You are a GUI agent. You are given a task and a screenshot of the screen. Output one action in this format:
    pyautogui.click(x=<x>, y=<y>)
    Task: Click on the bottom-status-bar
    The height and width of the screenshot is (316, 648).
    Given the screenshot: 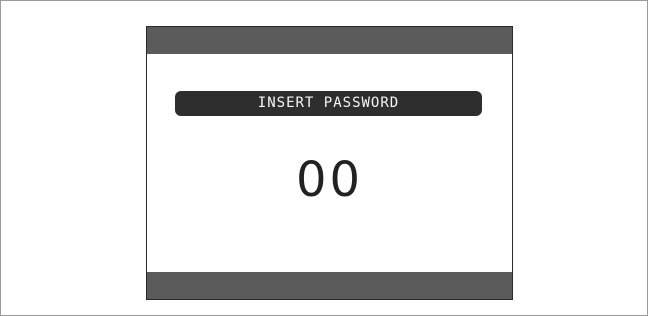 What is the action you would take?
    pyautogui.click(x=329, y=285)
    